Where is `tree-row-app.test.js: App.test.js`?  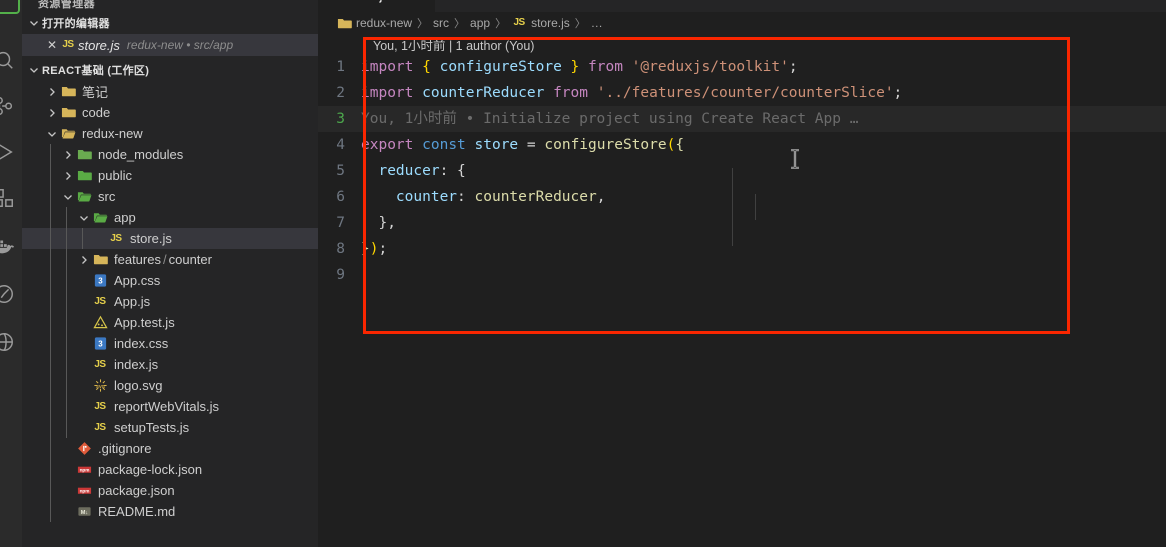
tree-row-app.test.js: App.test.js is located at coordinates (170, 322).